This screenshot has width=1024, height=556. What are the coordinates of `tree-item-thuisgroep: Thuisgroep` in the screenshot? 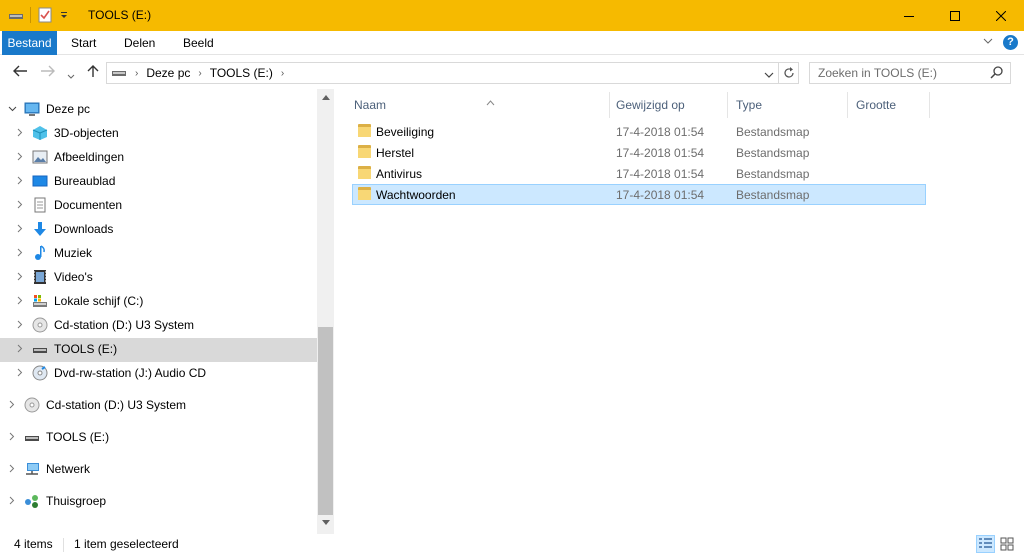 It's located at (56, 501).